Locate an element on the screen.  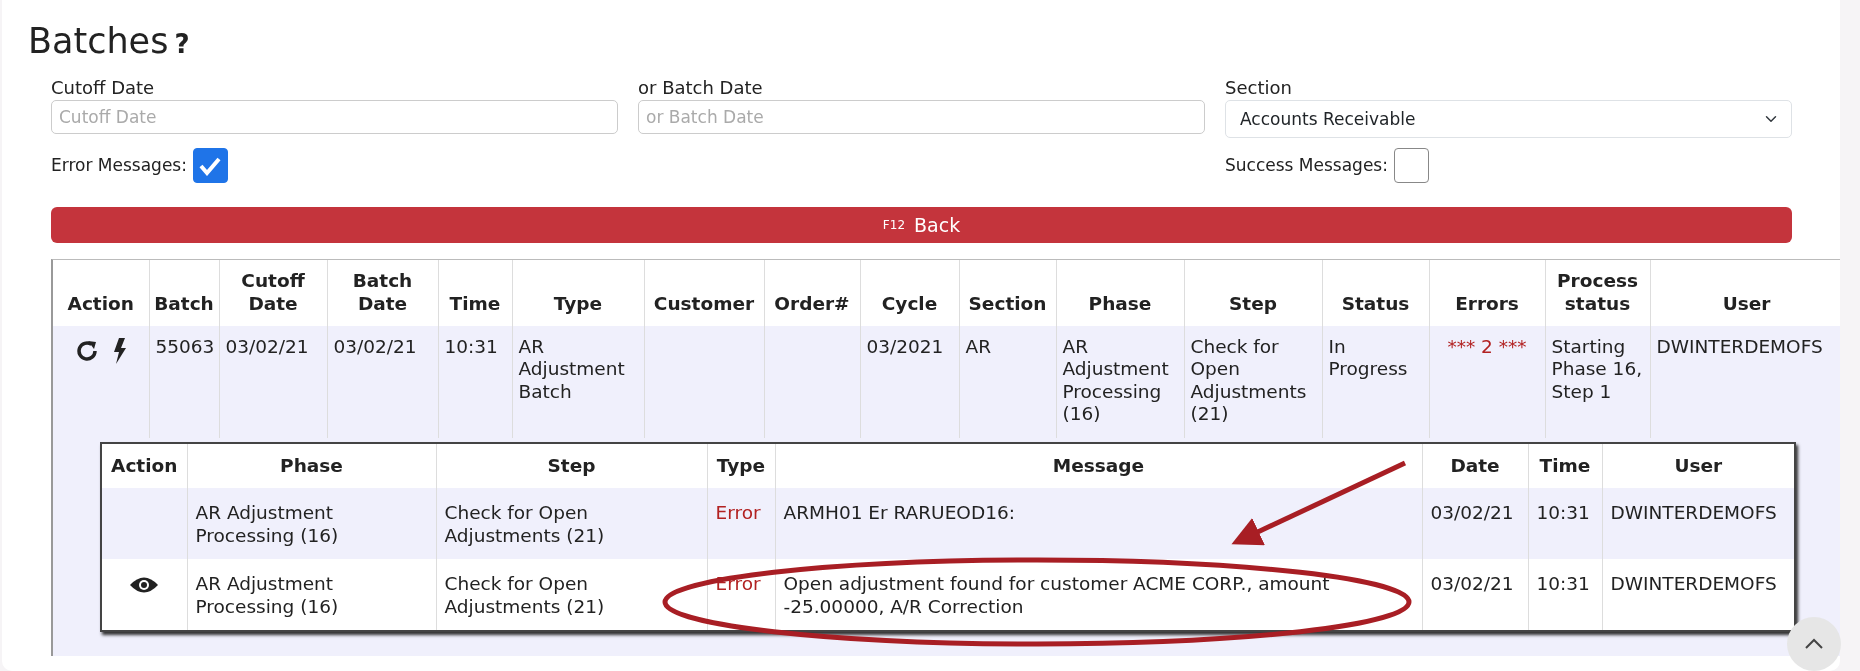
table-cell: 55063 is located at coordinates (184, 381).